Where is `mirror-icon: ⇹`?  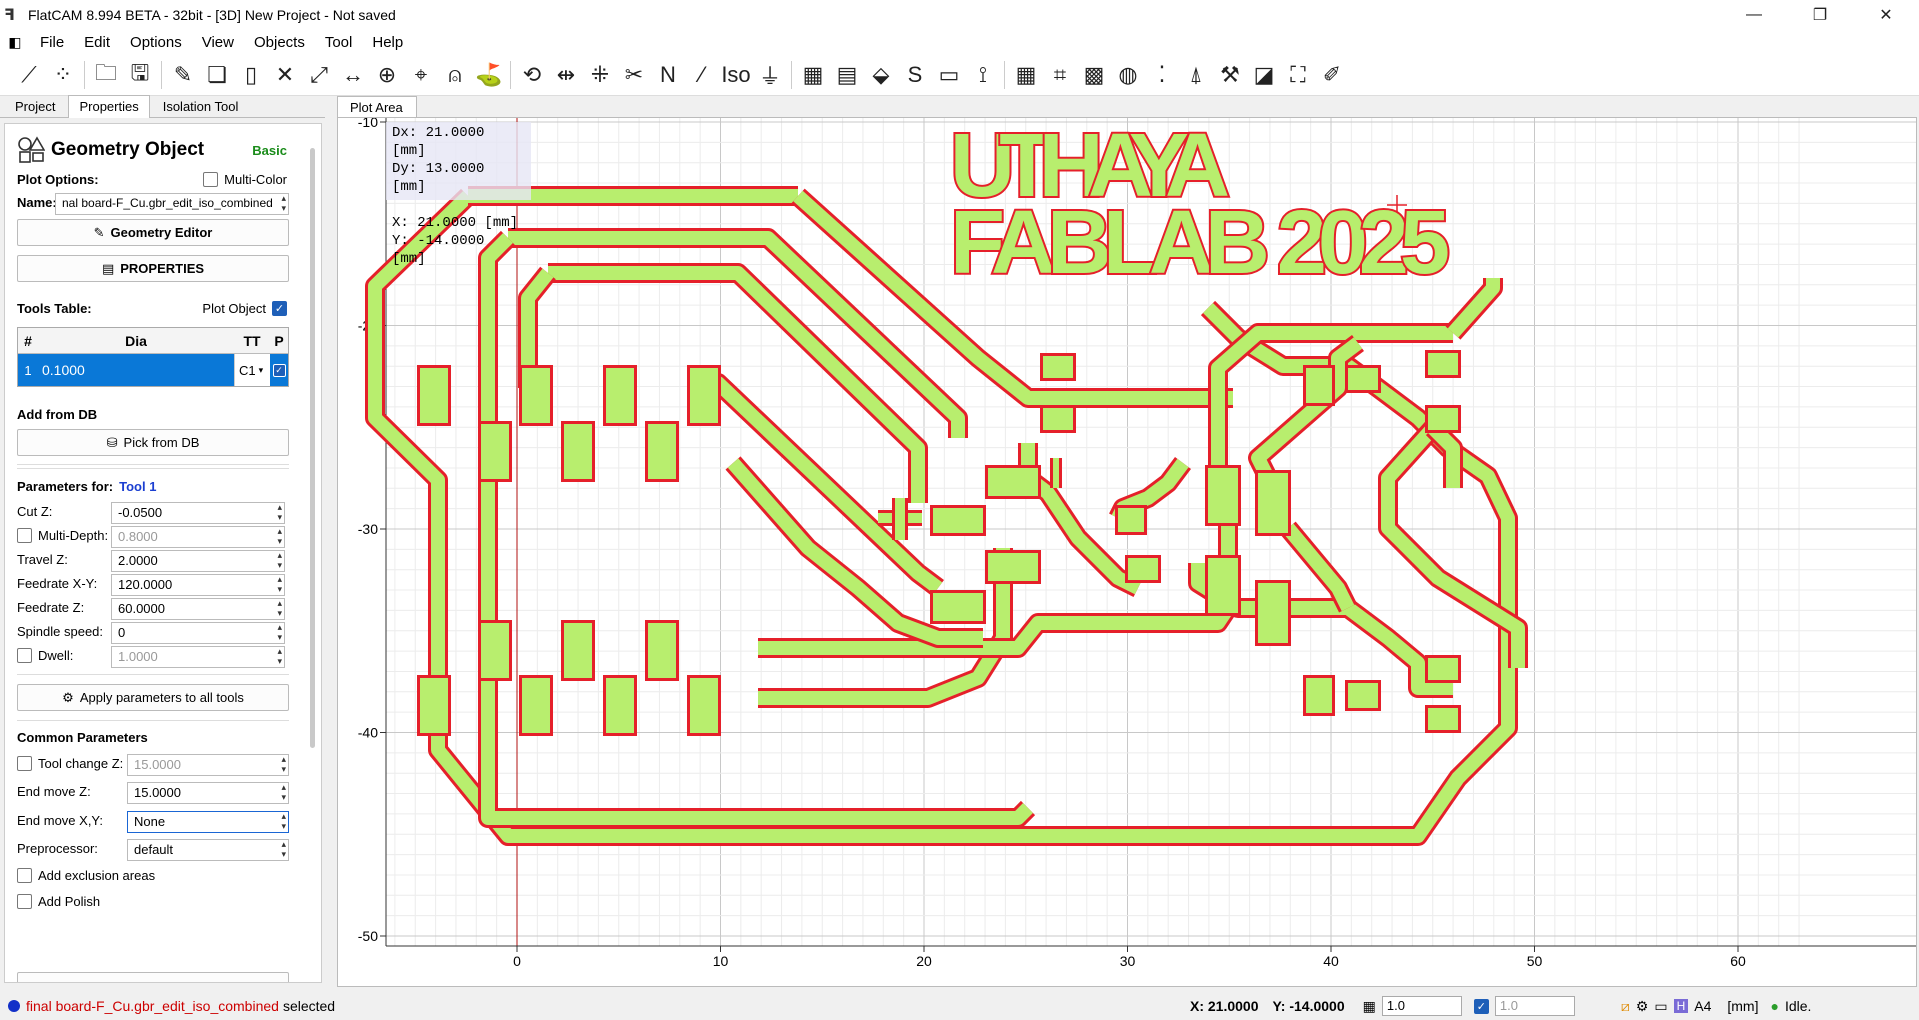
mirror-icon: ⇹ is located at coordinates (566, 75).